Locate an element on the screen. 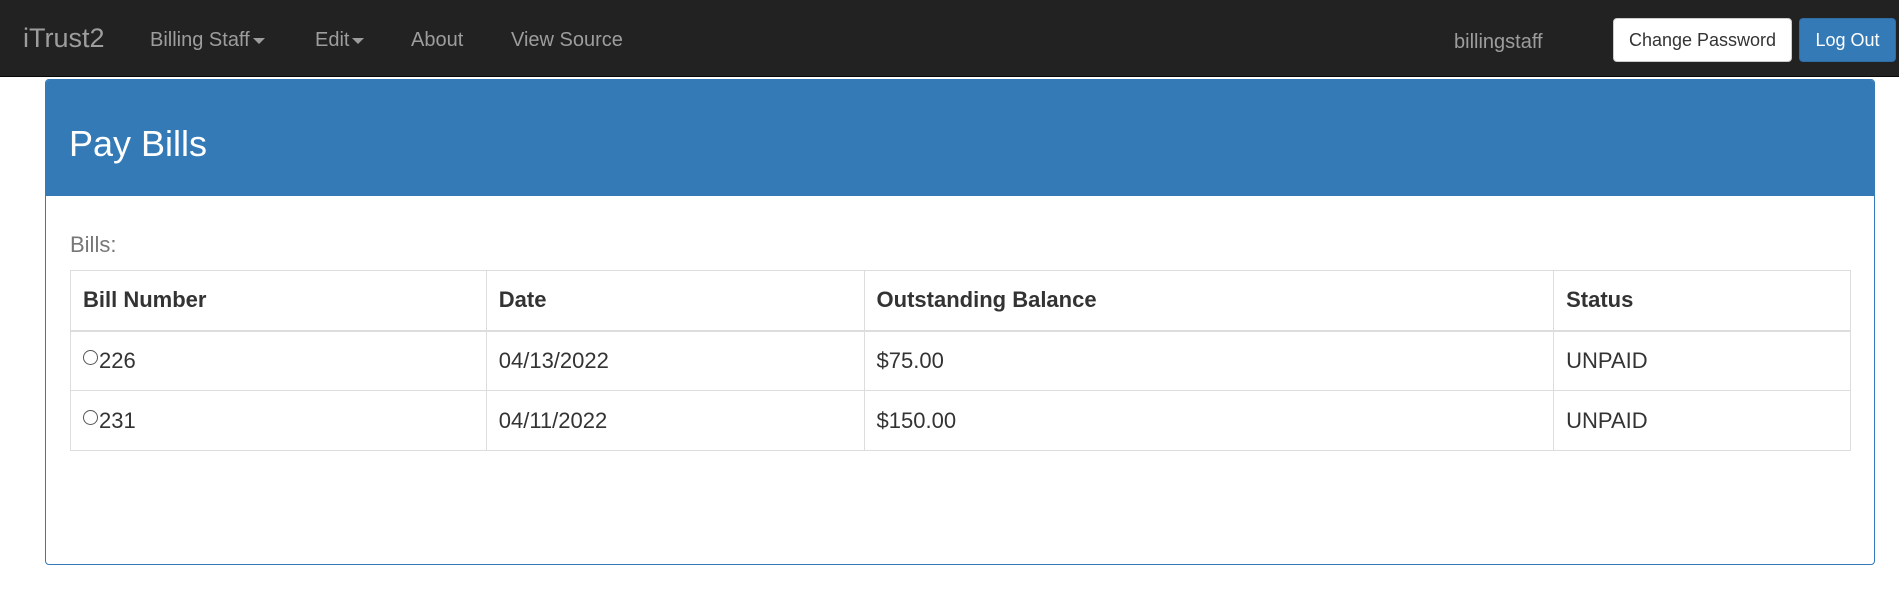 This screenshot has width=1899, height=594. brand-link: iTrust2 is located at coordinates (64, 38).